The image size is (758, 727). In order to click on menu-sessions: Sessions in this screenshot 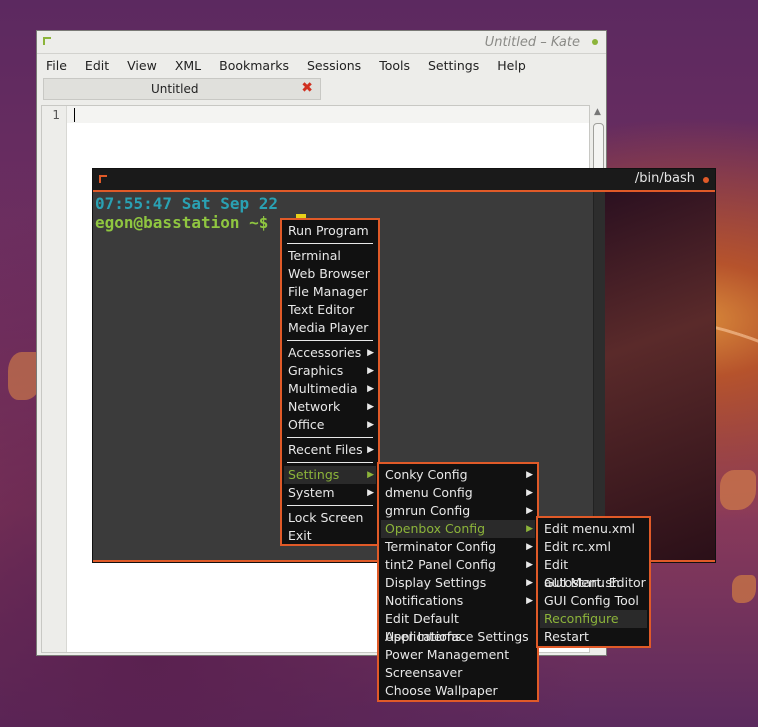, I will do `click(334, 65)`.